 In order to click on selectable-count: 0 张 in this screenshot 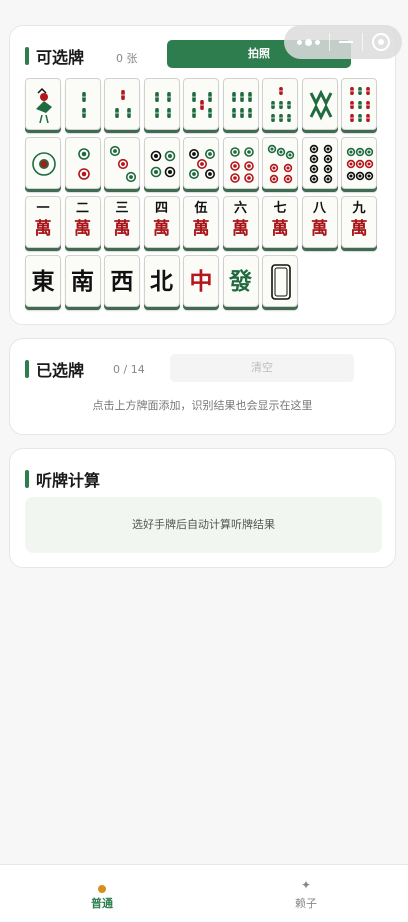, I will do `click(127, 58)`.